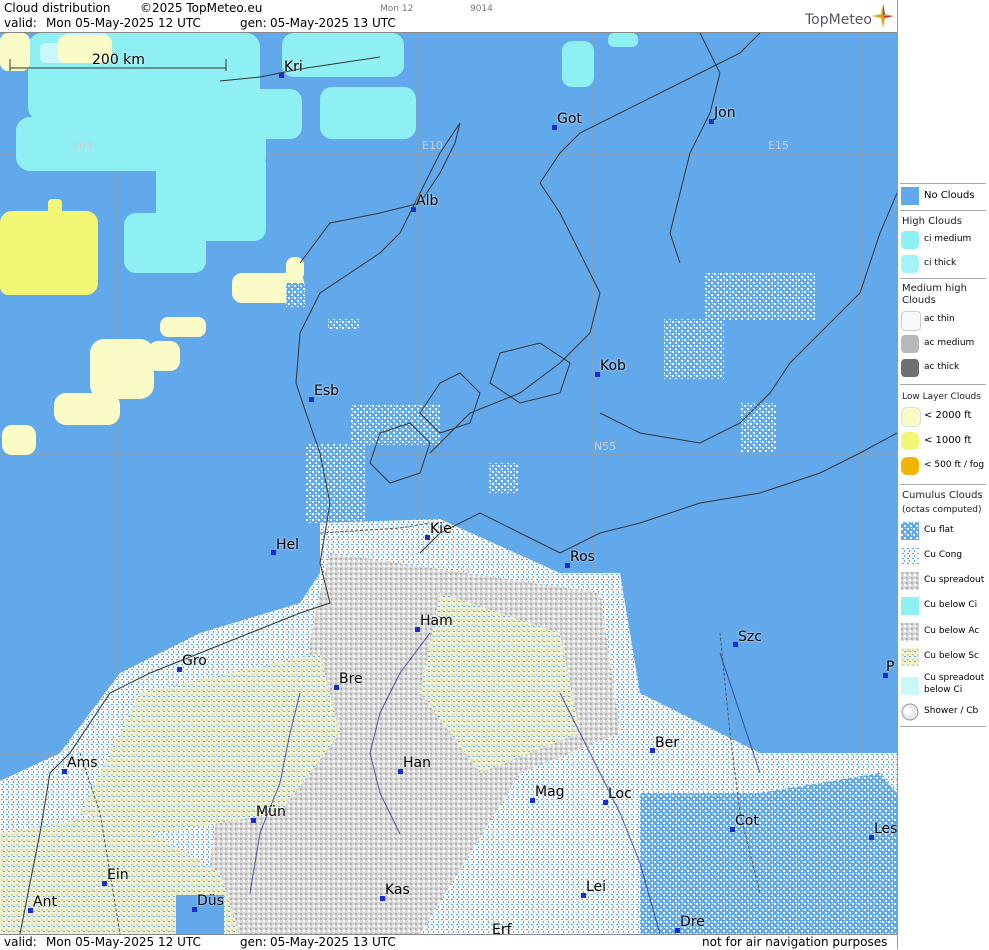 The width and height of the screenshot is (989, 950). What do you see at coordinates (271, 812) in the screenshot?
I see `city-label-mun: Mün` at bounding box center [271, 812].